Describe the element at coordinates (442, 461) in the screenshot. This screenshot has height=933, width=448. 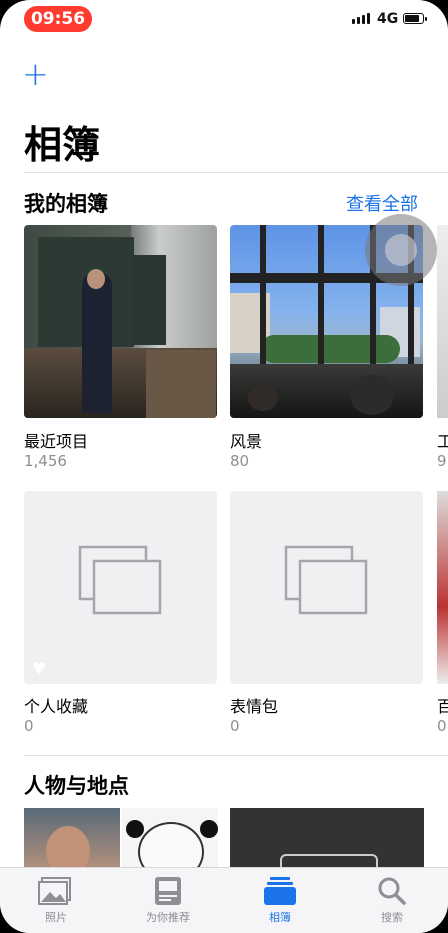
I see `album-peek-count: 9` at that location.